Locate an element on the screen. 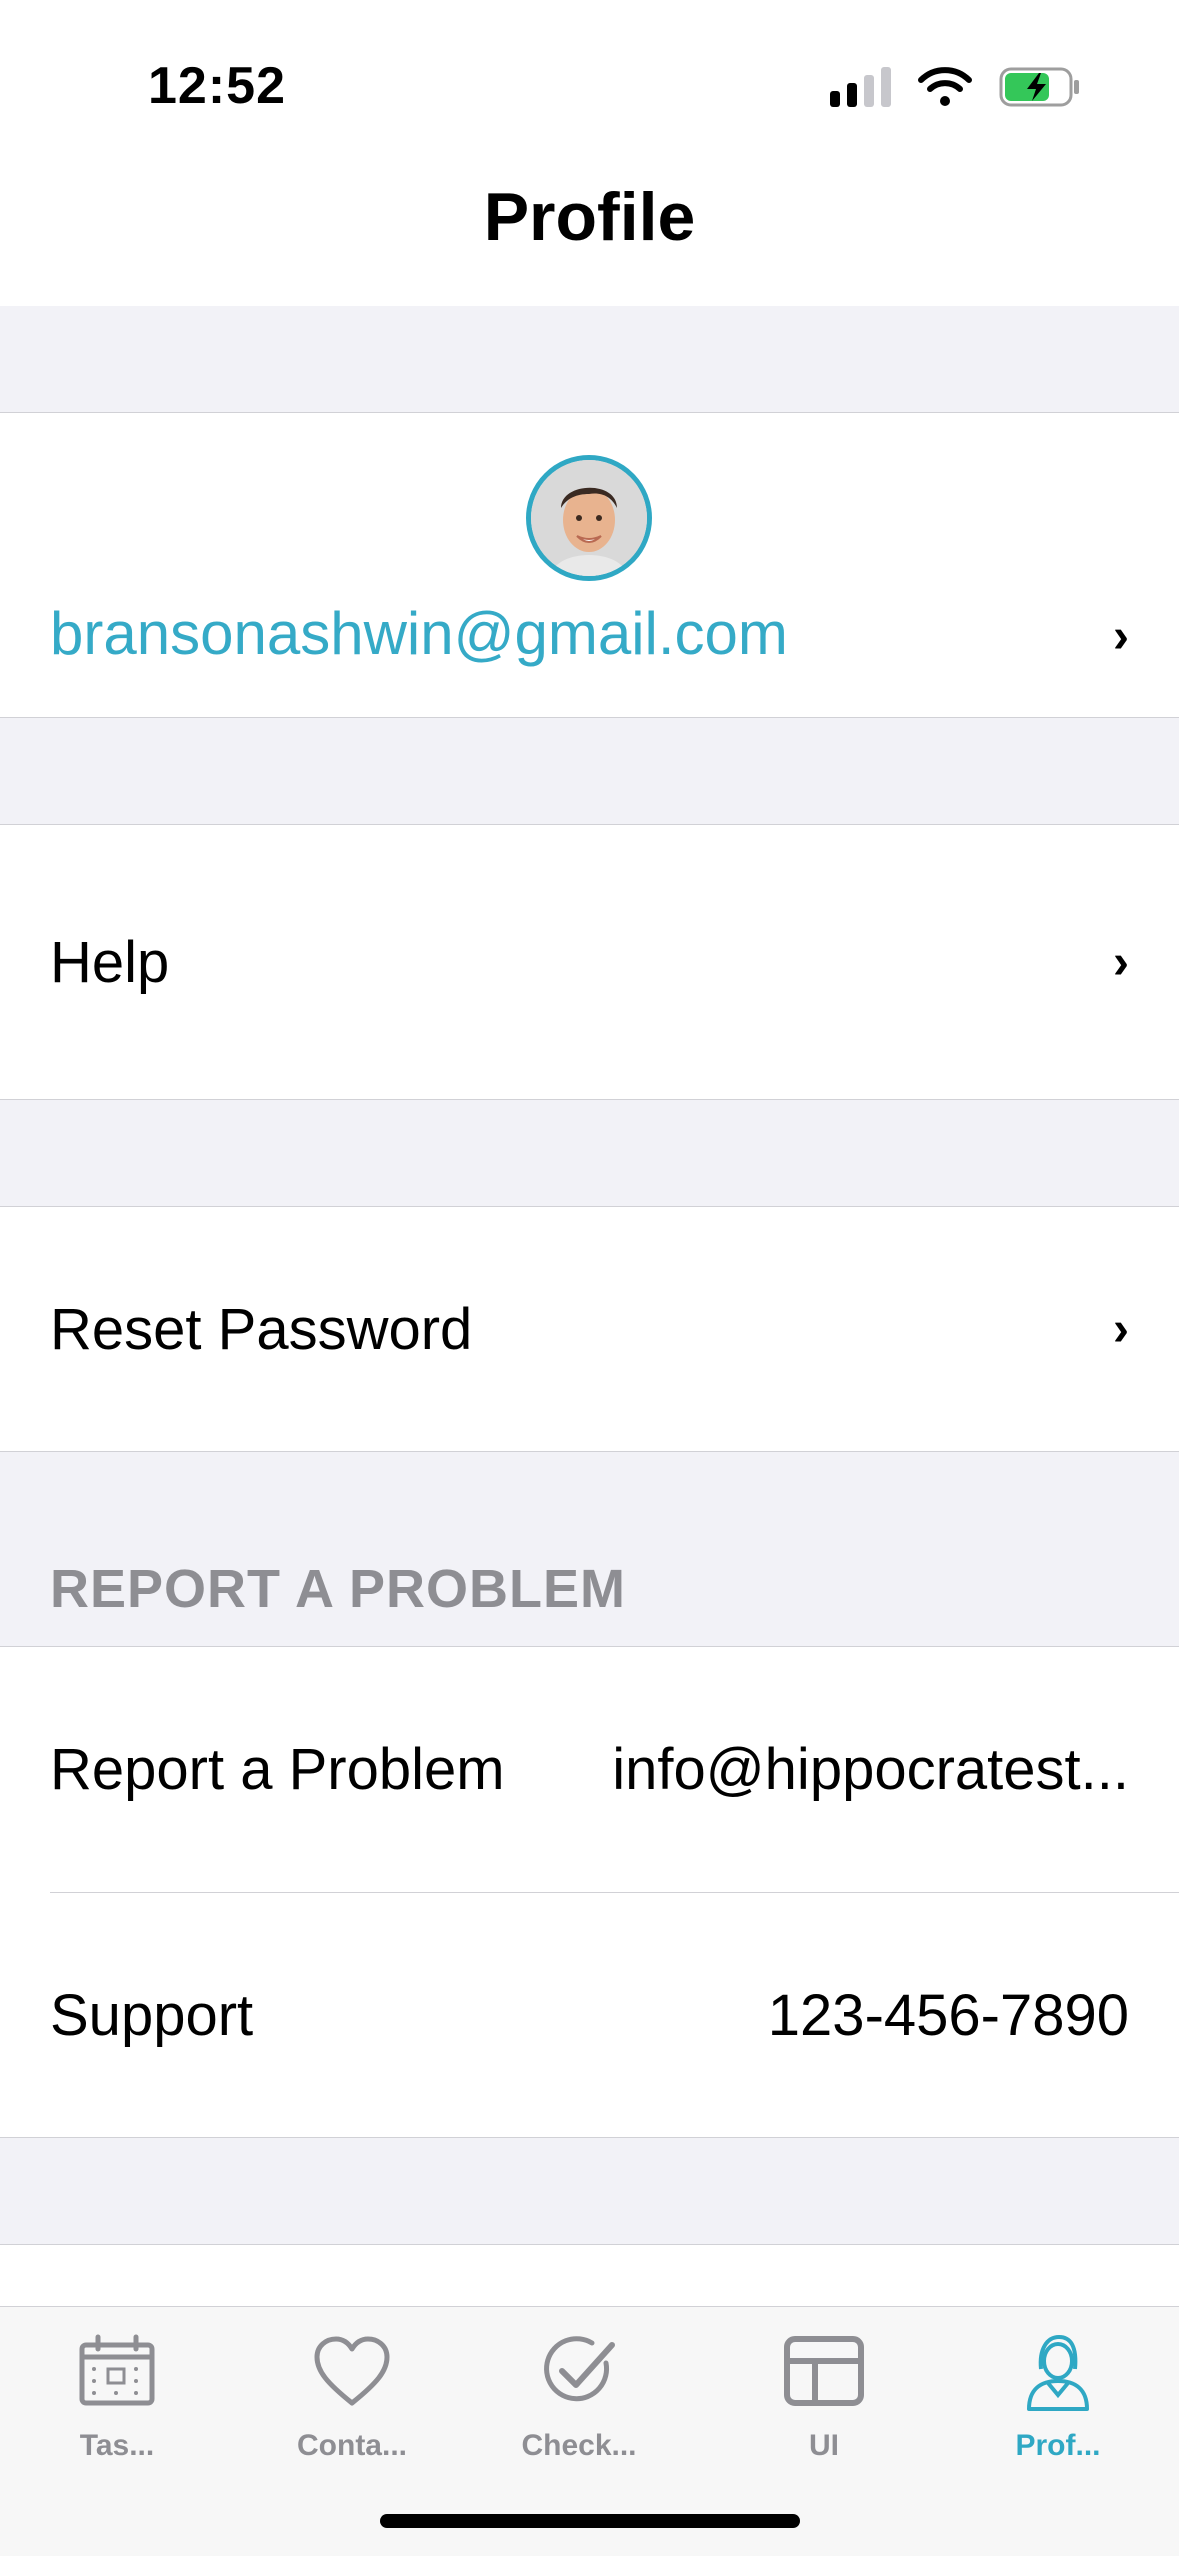 This screenshot has height=2556, width=1179. profile-row: bransonashwin@gmail.com › is located at coordinates (589, 565).